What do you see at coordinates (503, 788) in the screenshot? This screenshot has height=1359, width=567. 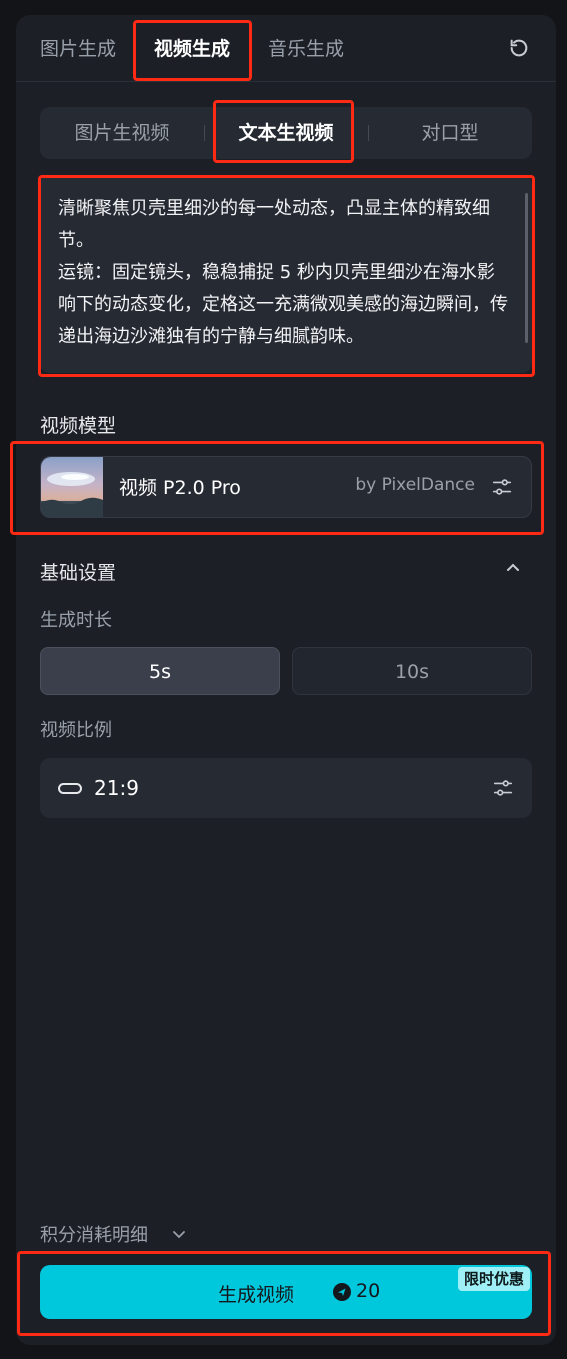 I see `ratio-settings-sliders-icon` at bounding box center [503, 788].